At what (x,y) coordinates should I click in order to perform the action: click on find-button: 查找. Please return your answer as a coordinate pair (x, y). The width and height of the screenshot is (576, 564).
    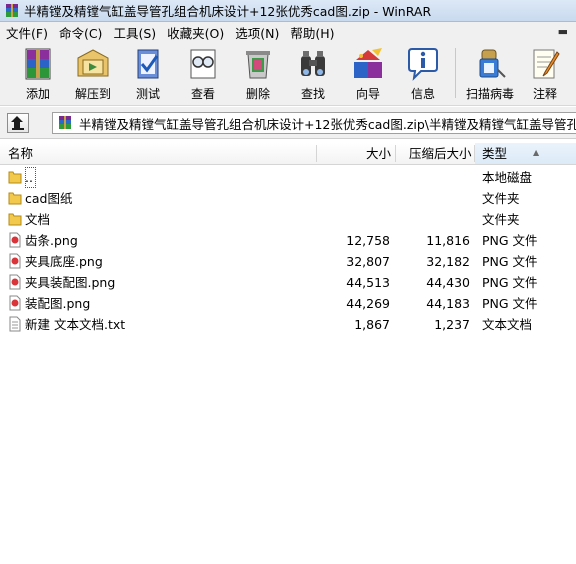
    Looking at the image, I should click on (313, 75).